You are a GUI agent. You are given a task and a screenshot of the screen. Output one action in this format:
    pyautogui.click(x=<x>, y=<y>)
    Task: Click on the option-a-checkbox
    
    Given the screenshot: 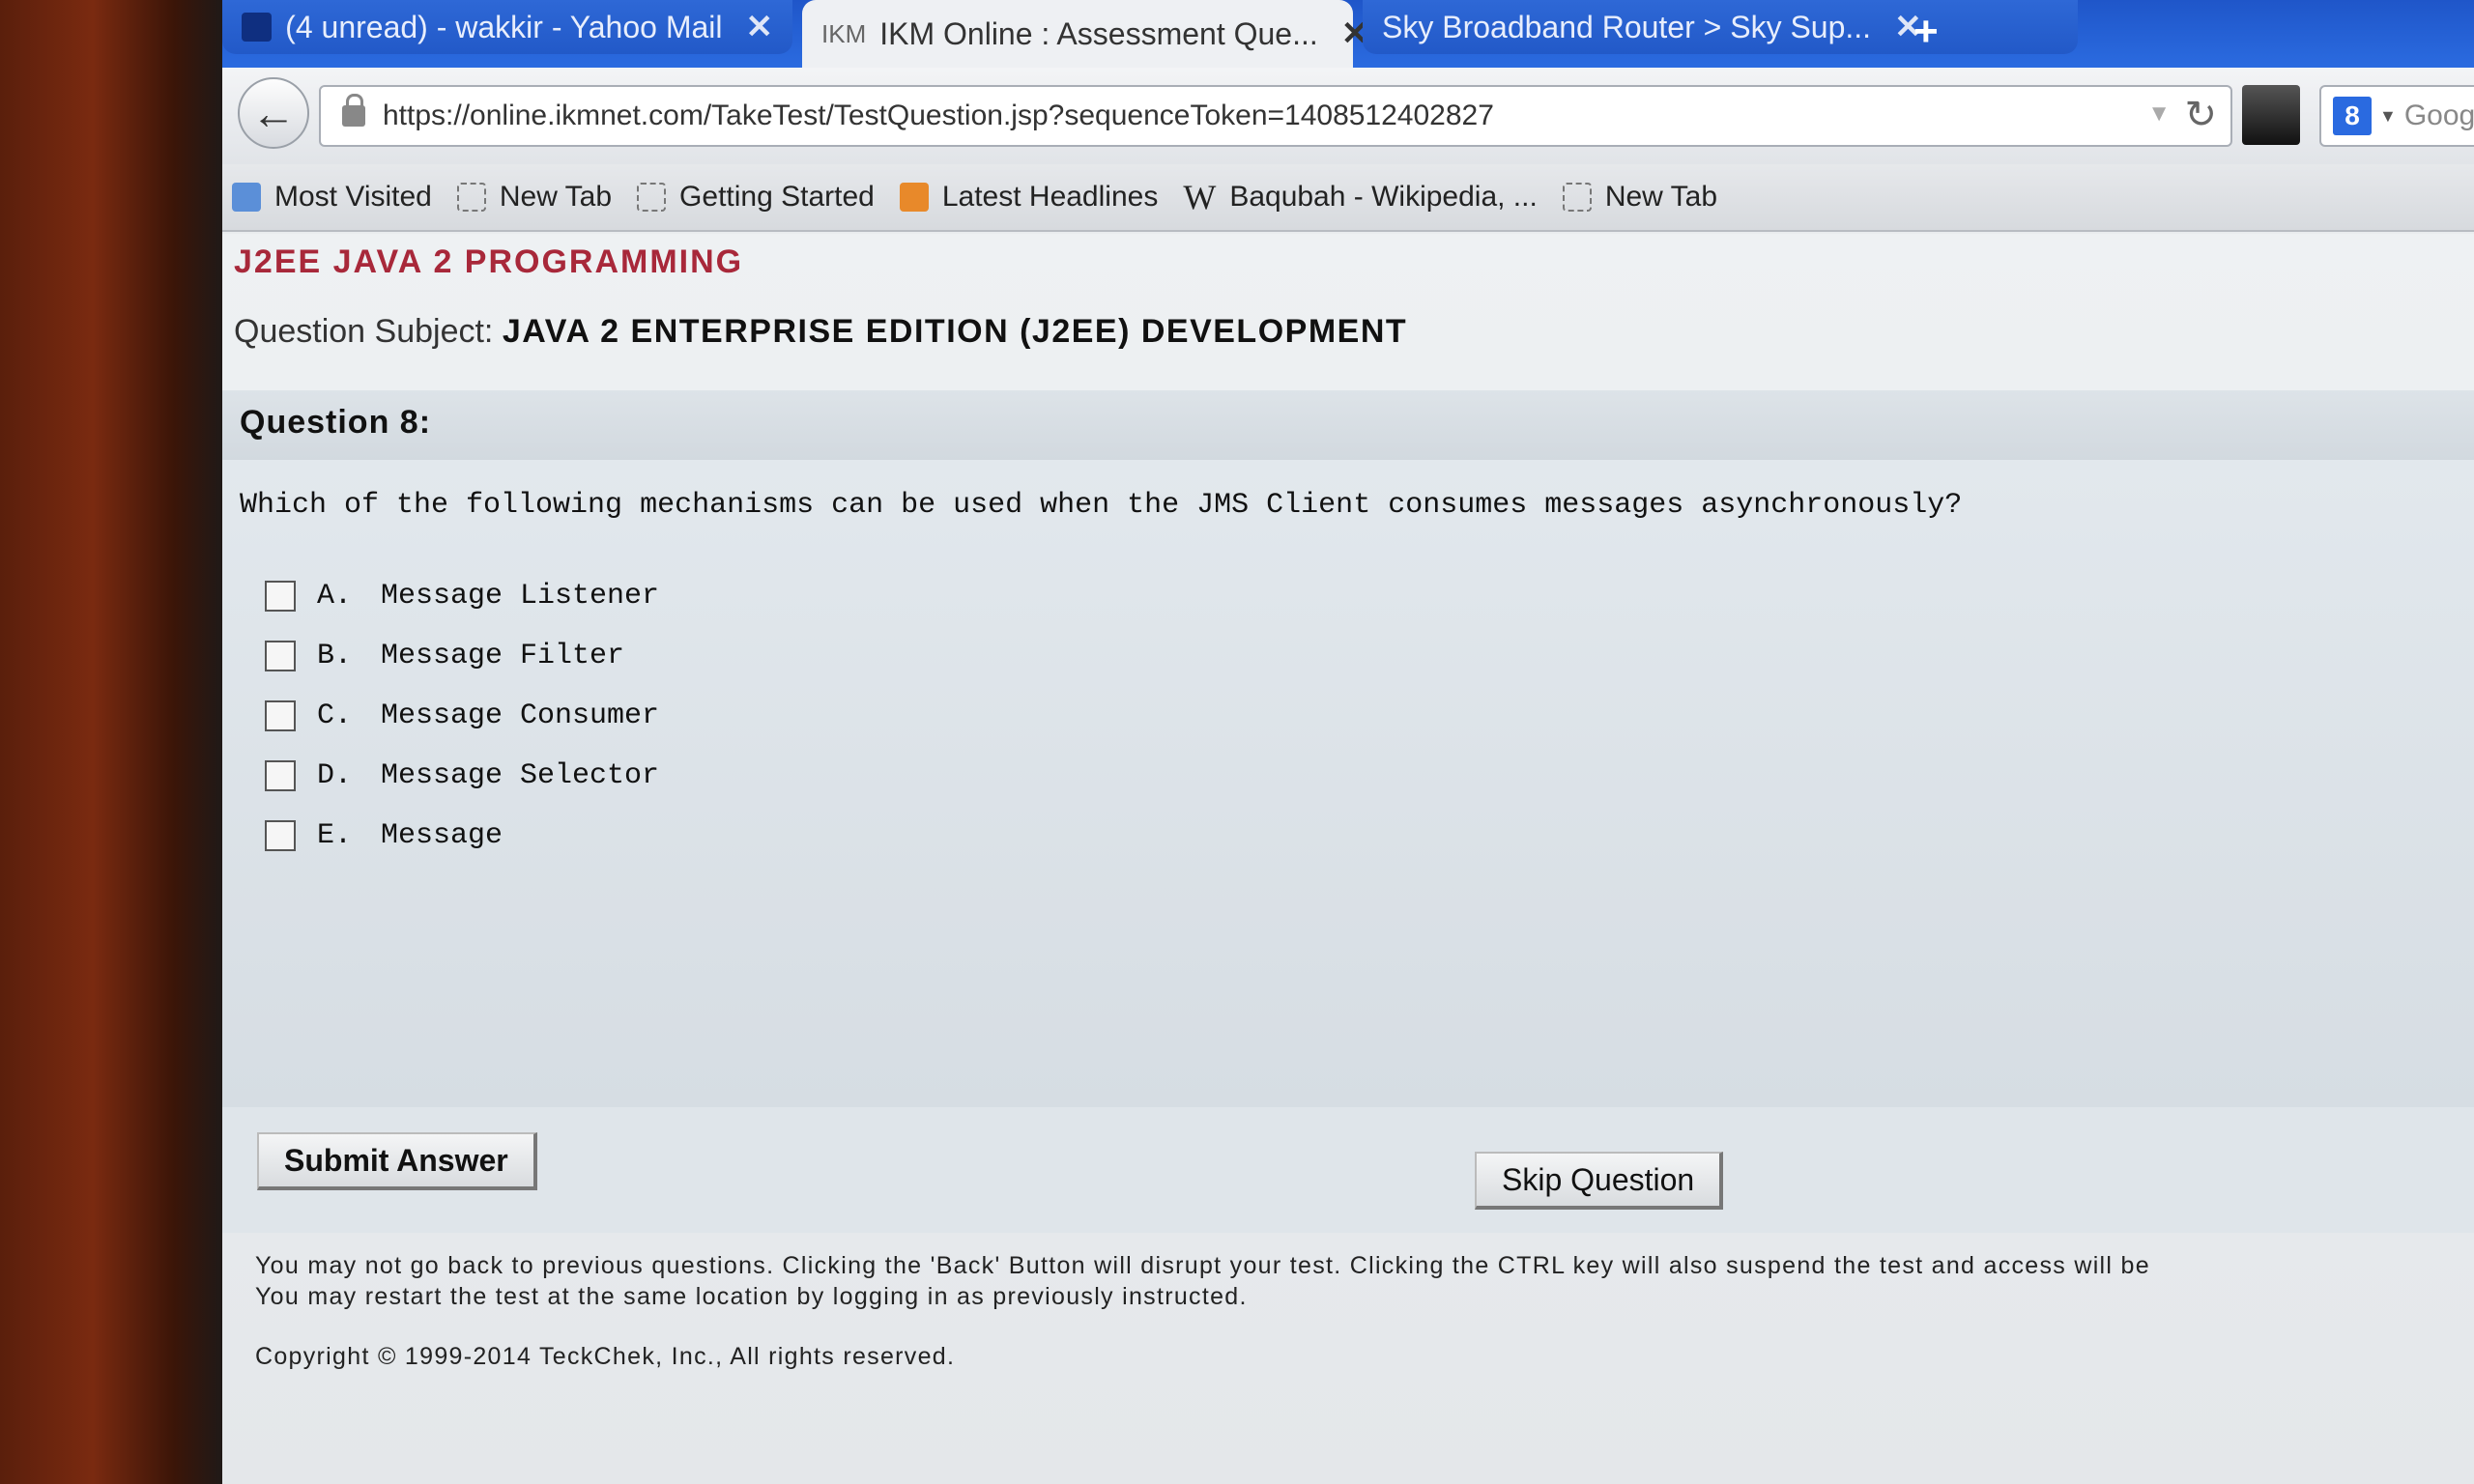 What is the action you would take?
    pyautogui.click(x=281, y=597)
    